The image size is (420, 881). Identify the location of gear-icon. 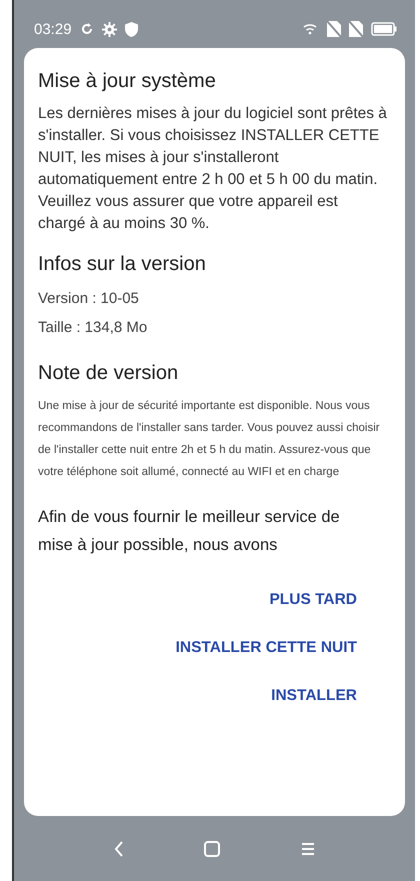
(109, 29).